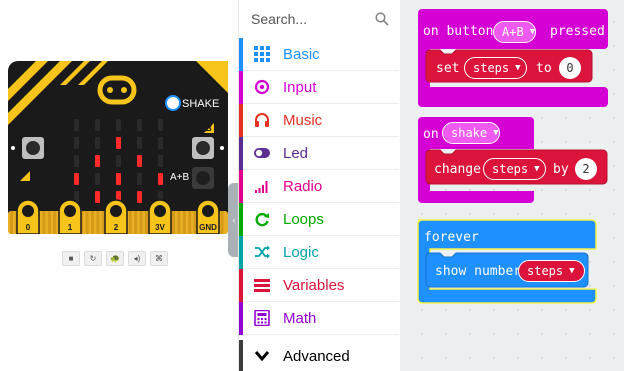 This screenshot has height=371, width=624. I want to click on shake-button, so click(173, 103).